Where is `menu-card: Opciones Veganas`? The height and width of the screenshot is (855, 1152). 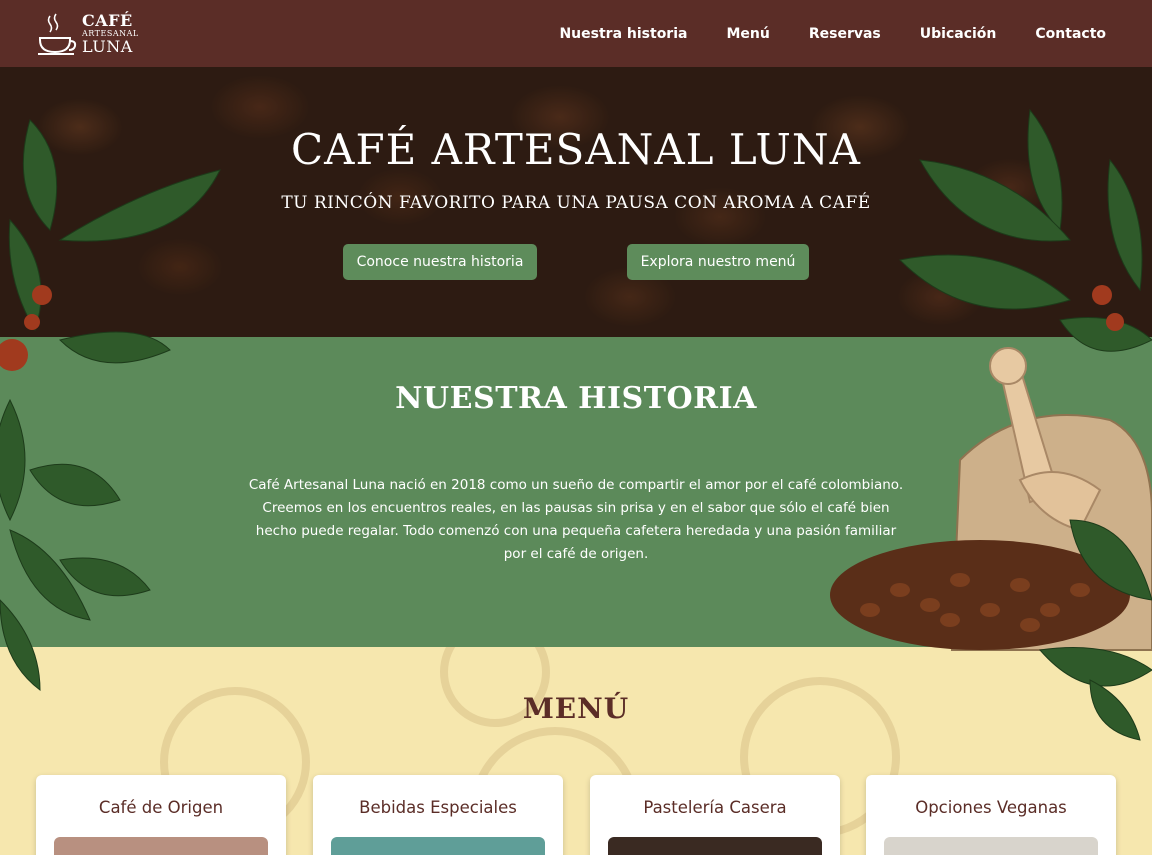 menu-card: Opciones Veganas is located at coordinates (991, 815).